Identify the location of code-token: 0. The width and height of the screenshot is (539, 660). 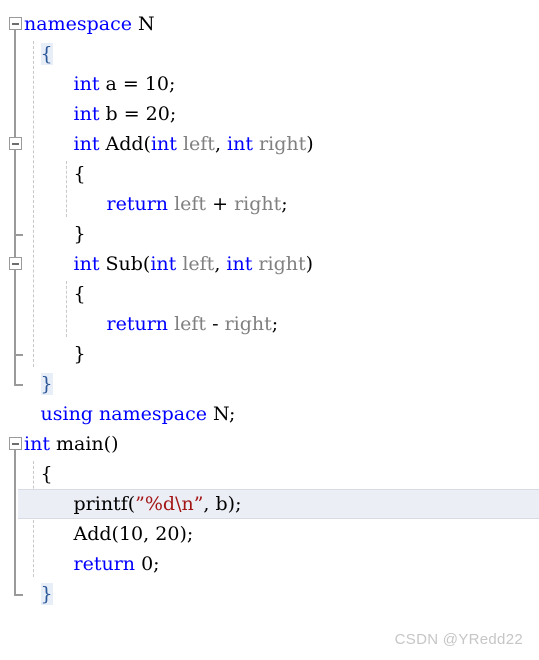
(147, 564).